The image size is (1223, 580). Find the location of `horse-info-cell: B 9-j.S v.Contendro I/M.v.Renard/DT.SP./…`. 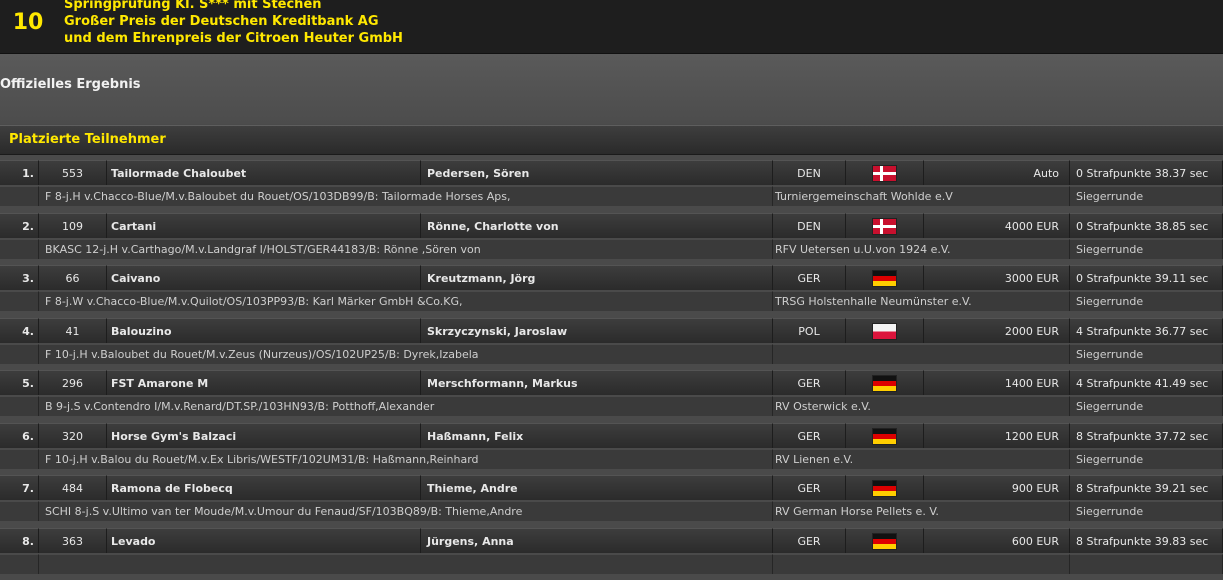

horse-info-cell: B 9-j.S v.Contendro I/M.v.Renard/DT.SP./… is located at coordinates (406, 406).